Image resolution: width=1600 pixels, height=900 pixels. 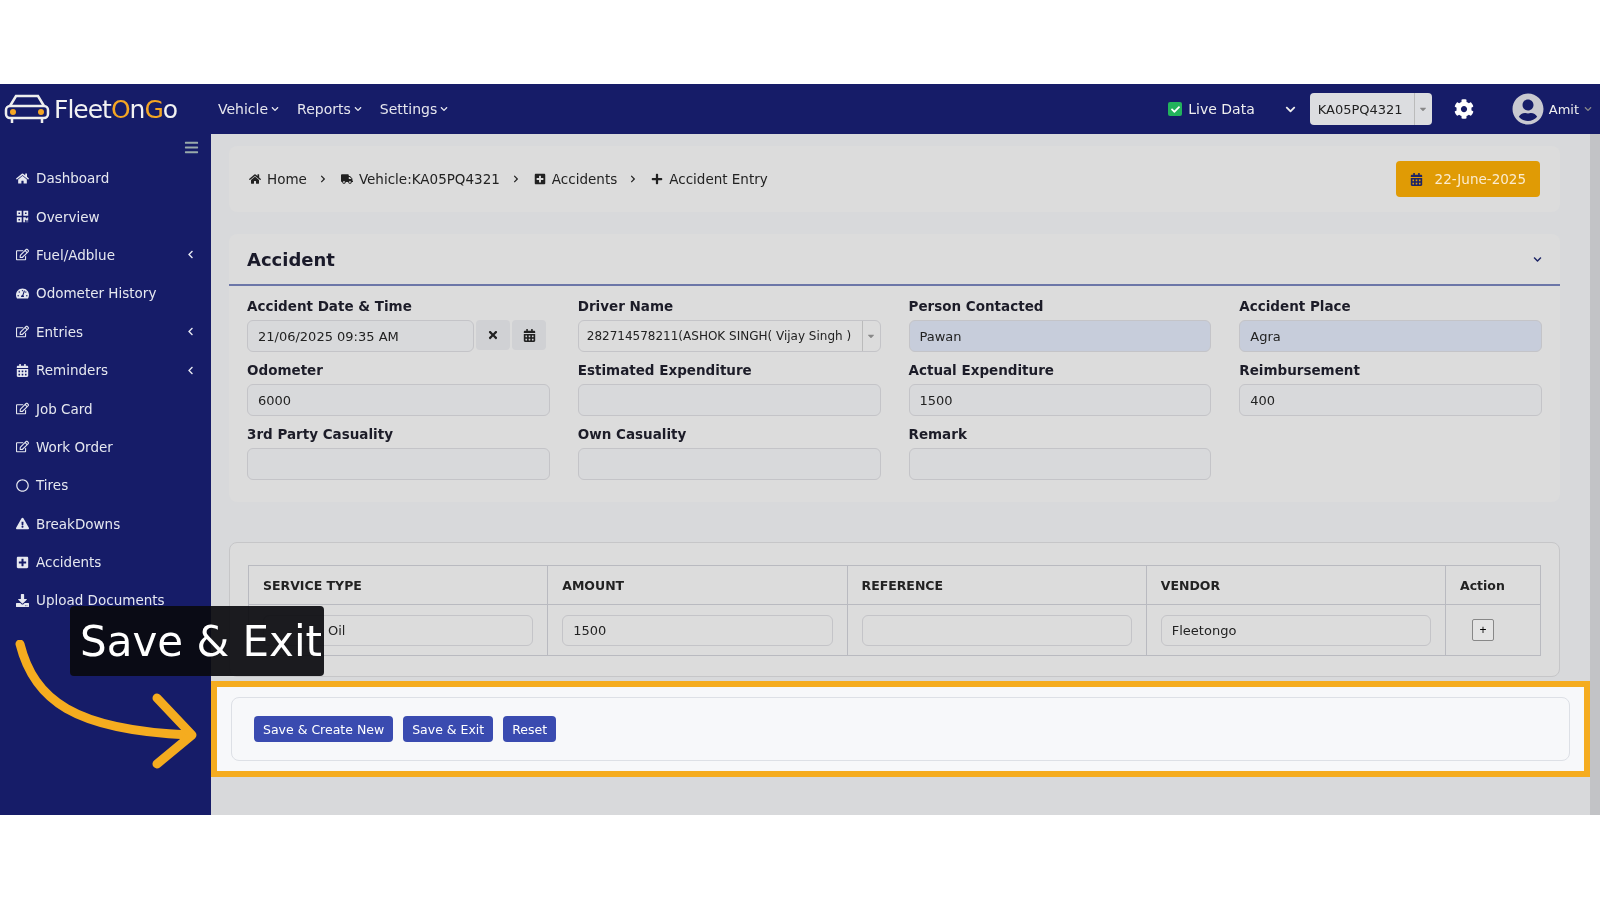 I want to click on plus-icon, so click(x=657, y=179).